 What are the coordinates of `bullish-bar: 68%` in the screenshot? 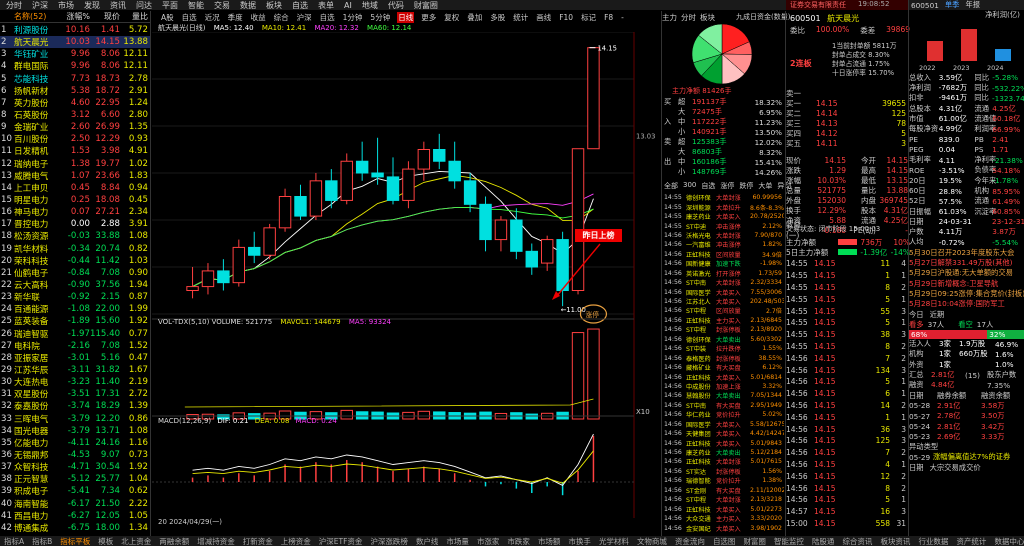 It's located at (948, 335).